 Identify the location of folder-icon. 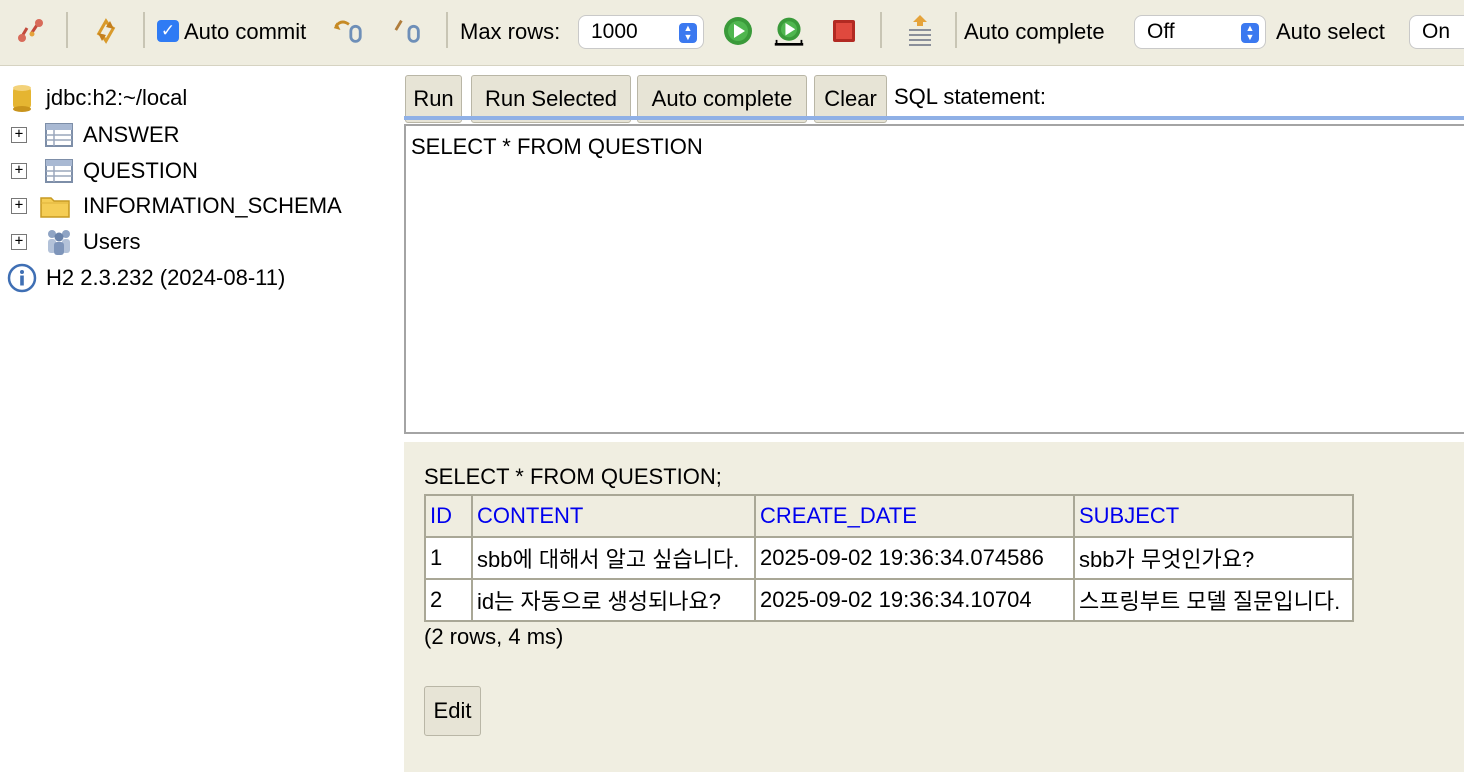
(55, 207).